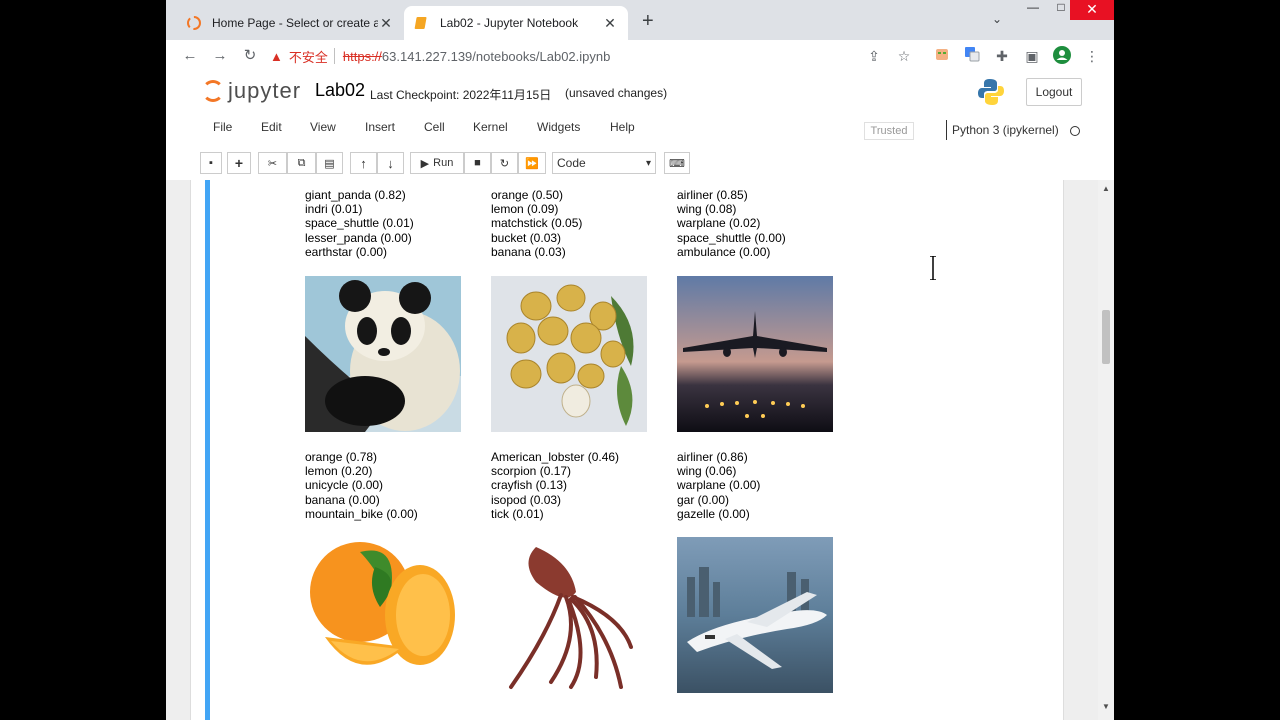  Describe the element at coordinates (622, 127) in the screenshot. I see `menu-help: Help` at that location.